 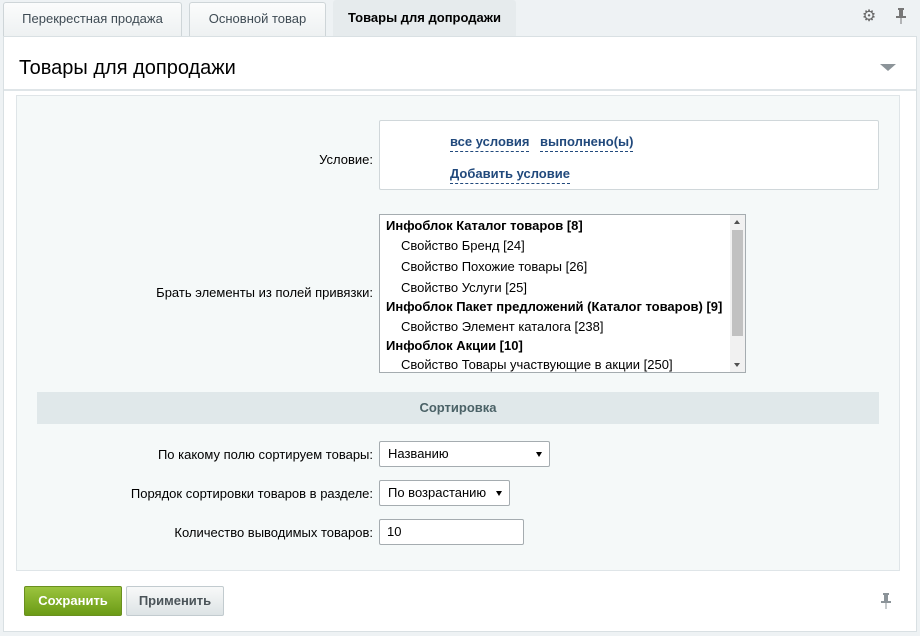 What do you see at coordinates (264, 292) in the screenshot?
I see `binding-label: Брать элементы из полей привязки:` at bounding box center [264, 292].